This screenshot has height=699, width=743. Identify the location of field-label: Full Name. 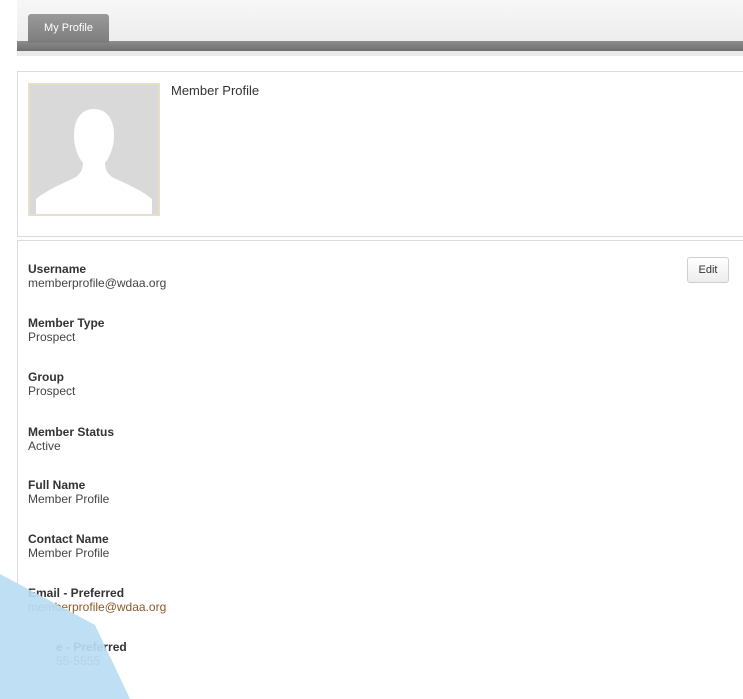
(57, 485).